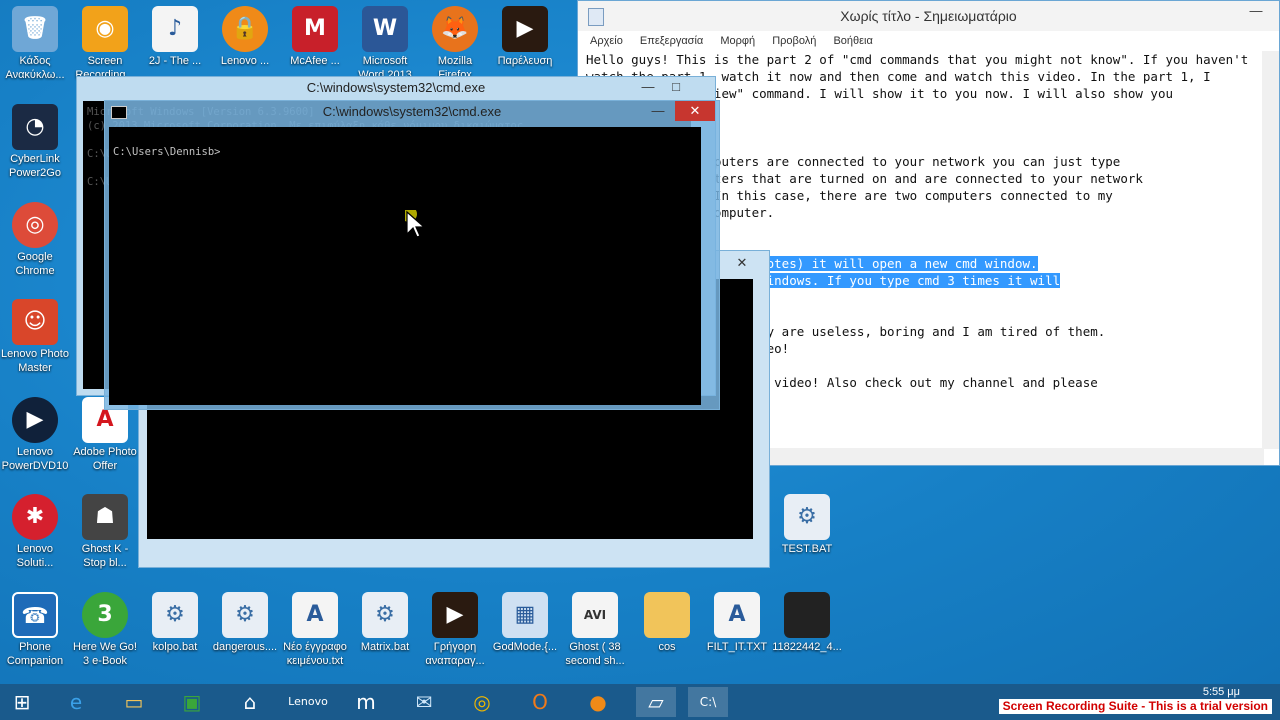 The width and height of the screenshot is (1280, 720). What do you see at coordinates (737, 41) in the screenshot?
I see `menu-format: Μορφή` at bounding box center [737, 41].